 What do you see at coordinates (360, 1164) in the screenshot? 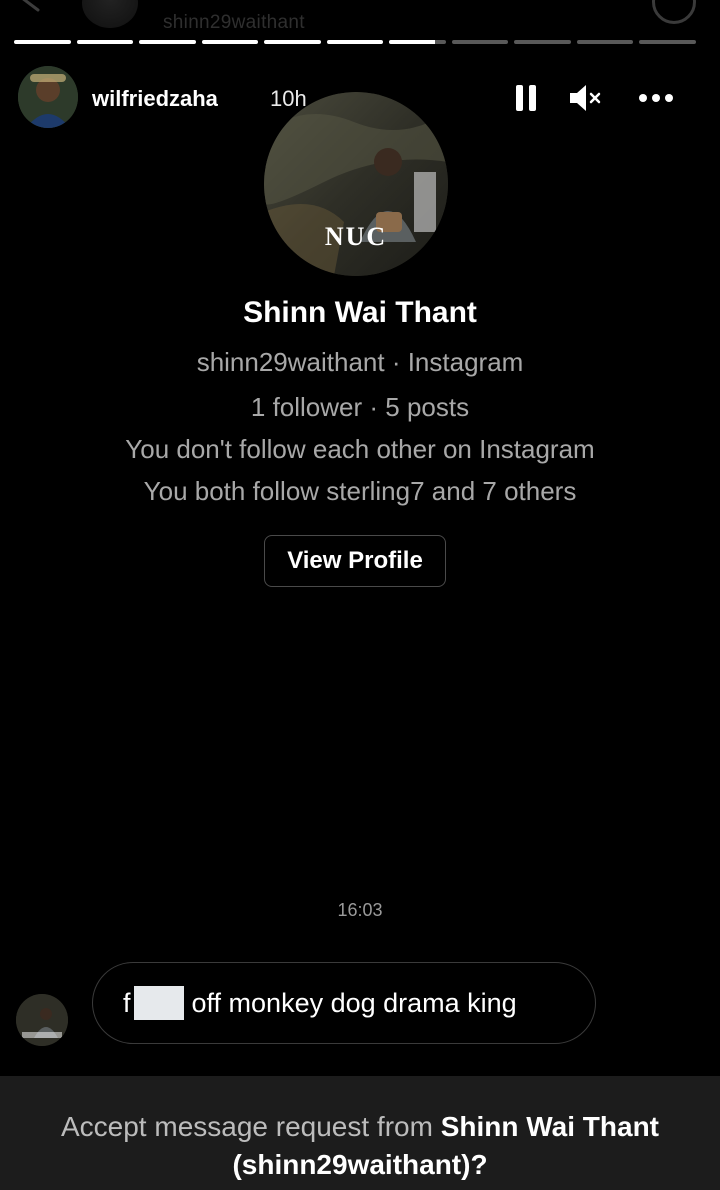
I see `request-sender-handle: (shinn29waithant)?` at bounding box center [360, 1164].